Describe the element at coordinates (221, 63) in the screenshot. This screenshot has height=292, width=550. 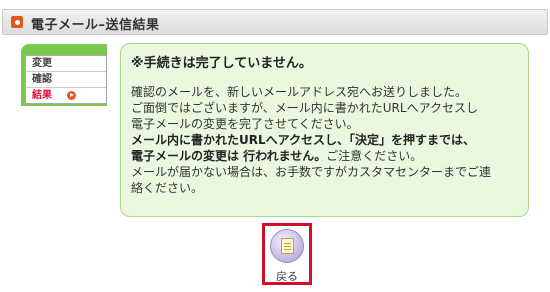
I see `notice-heading: ※手続きは完了していません。` at that location.